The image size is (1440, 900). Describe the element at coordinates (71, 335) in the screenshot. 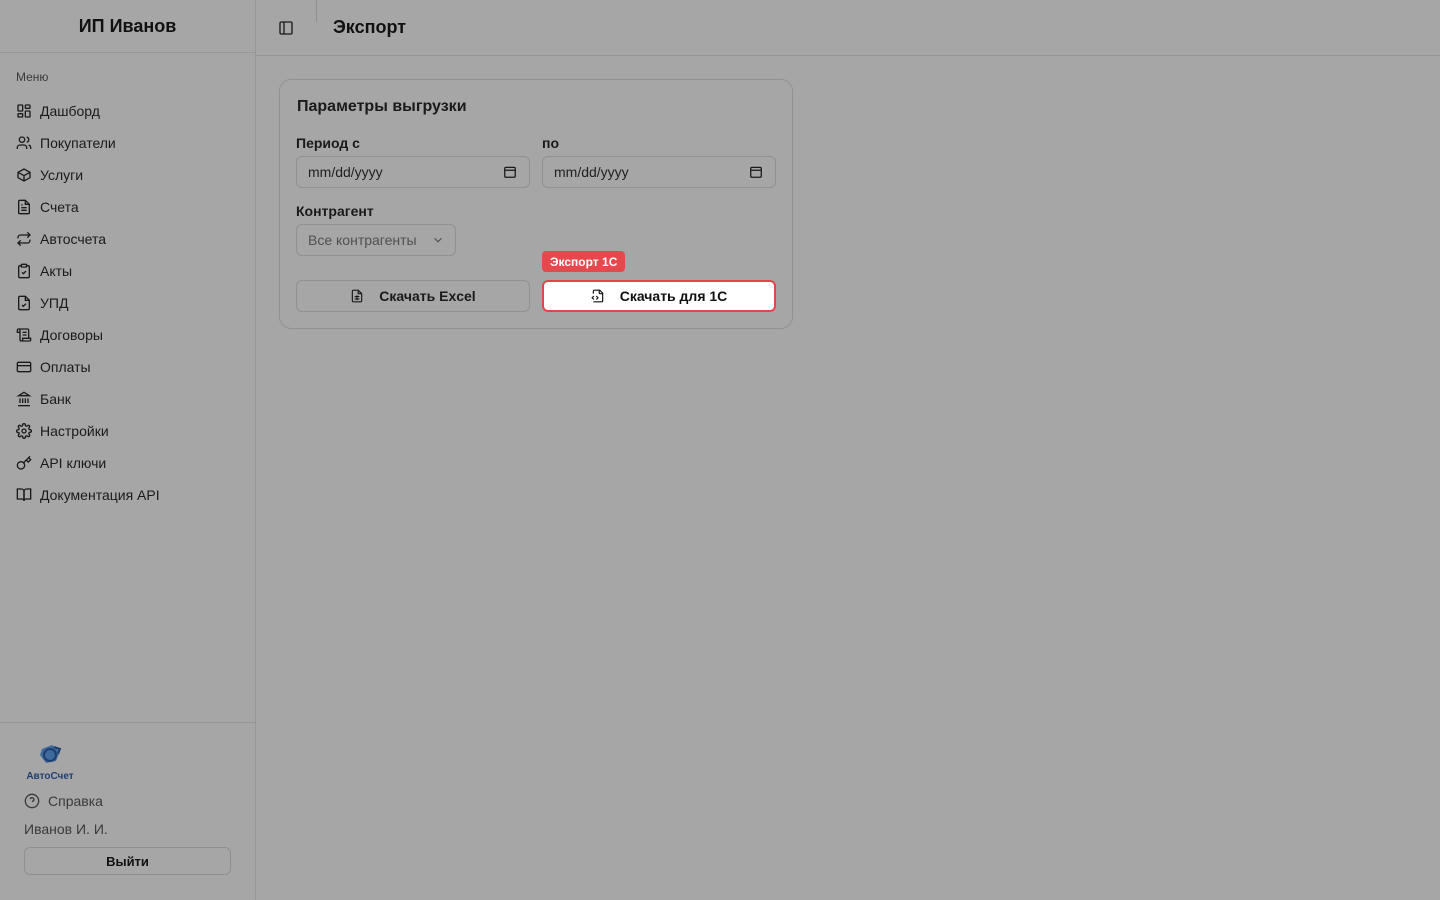

I see `sidebar-item-label: Договоры` at that location.